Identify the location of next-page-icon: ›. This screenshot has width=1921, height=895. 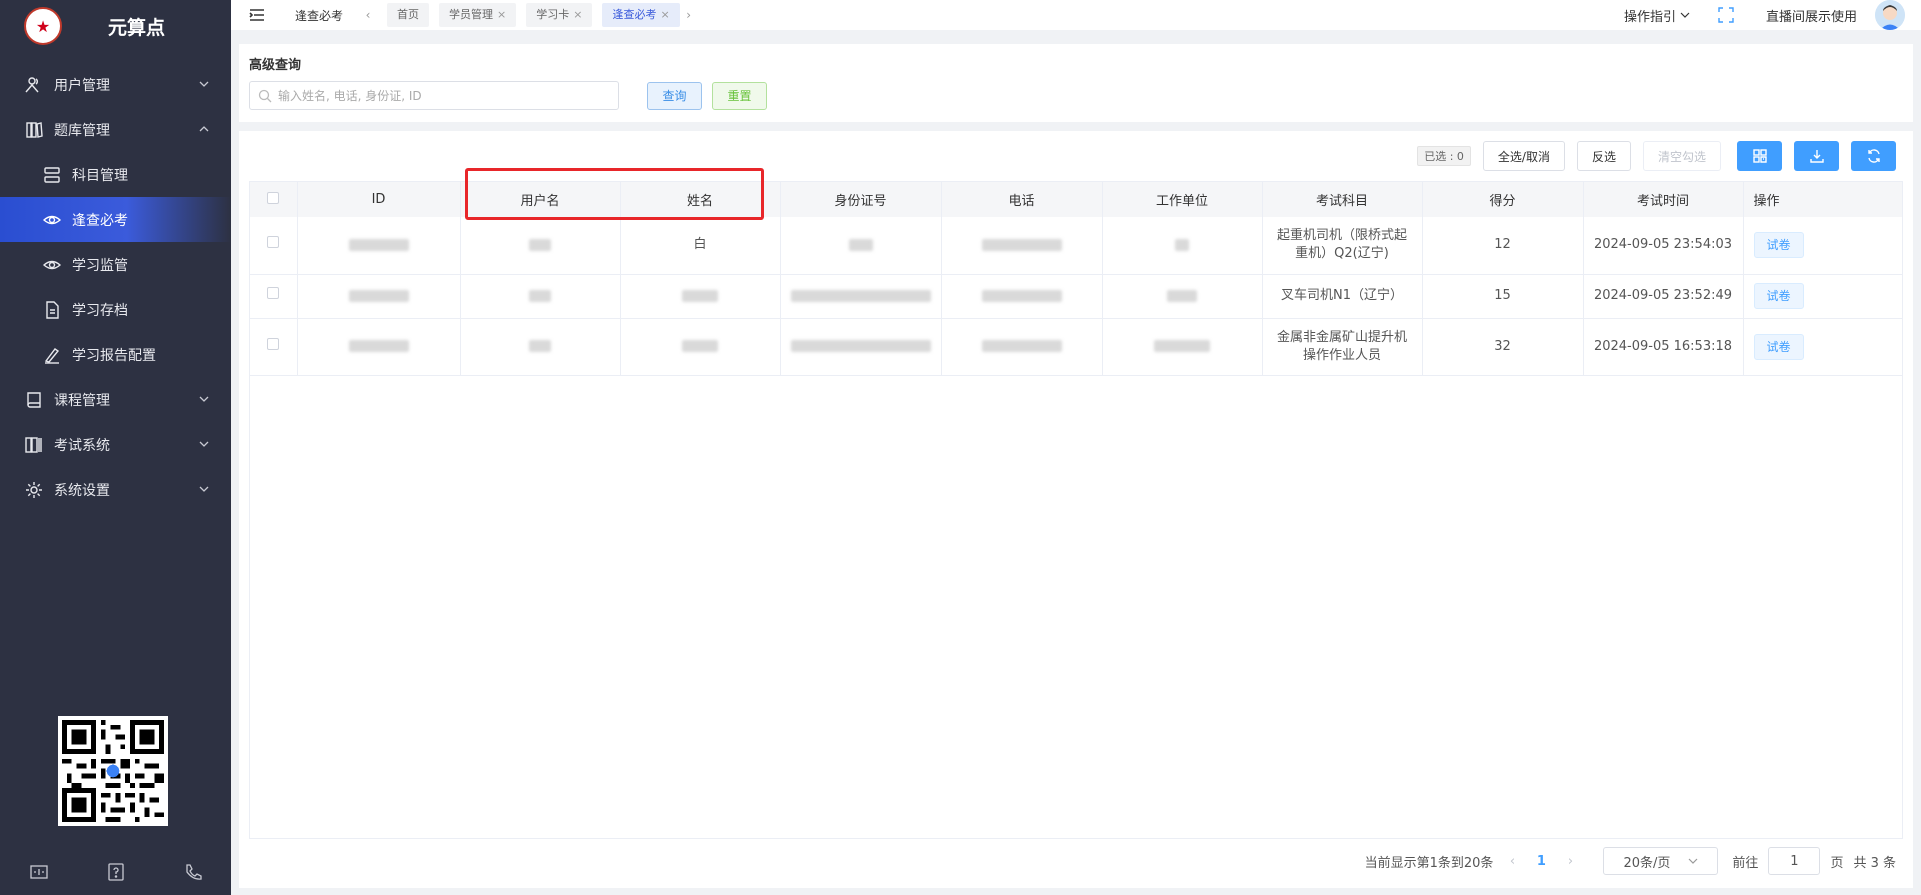
(1570, 861).